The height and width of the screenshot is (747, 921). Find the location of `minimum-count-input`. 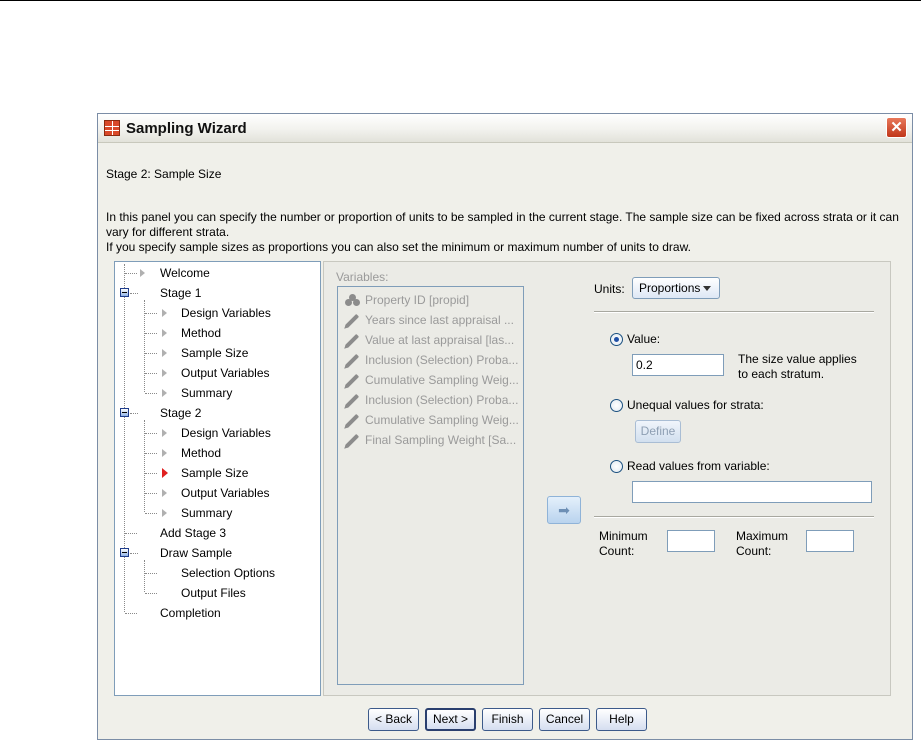

minimum-count-input is located at coordinates (691, 541).